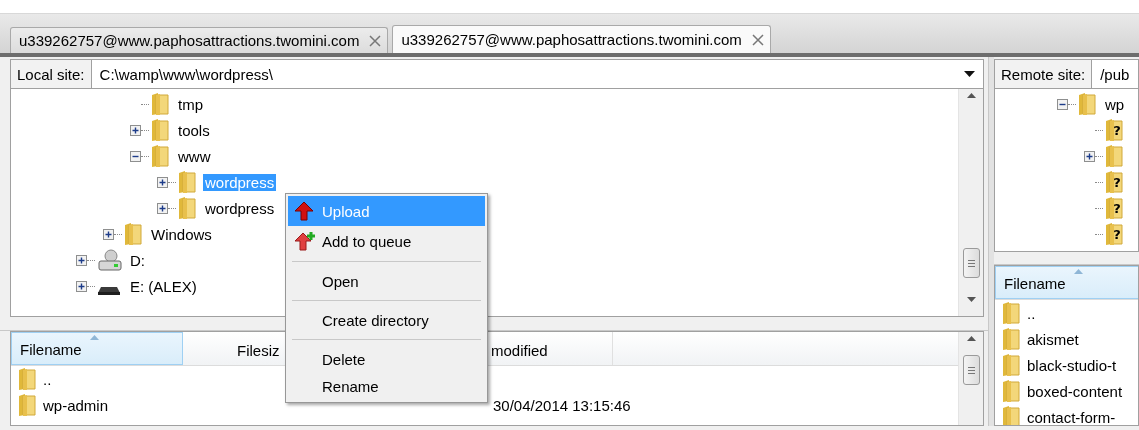 This screenshot has height=430, width=1139. Describe the element at coordinates (137, 260) in the screenshot. I see `tree-item: D:` at that location.